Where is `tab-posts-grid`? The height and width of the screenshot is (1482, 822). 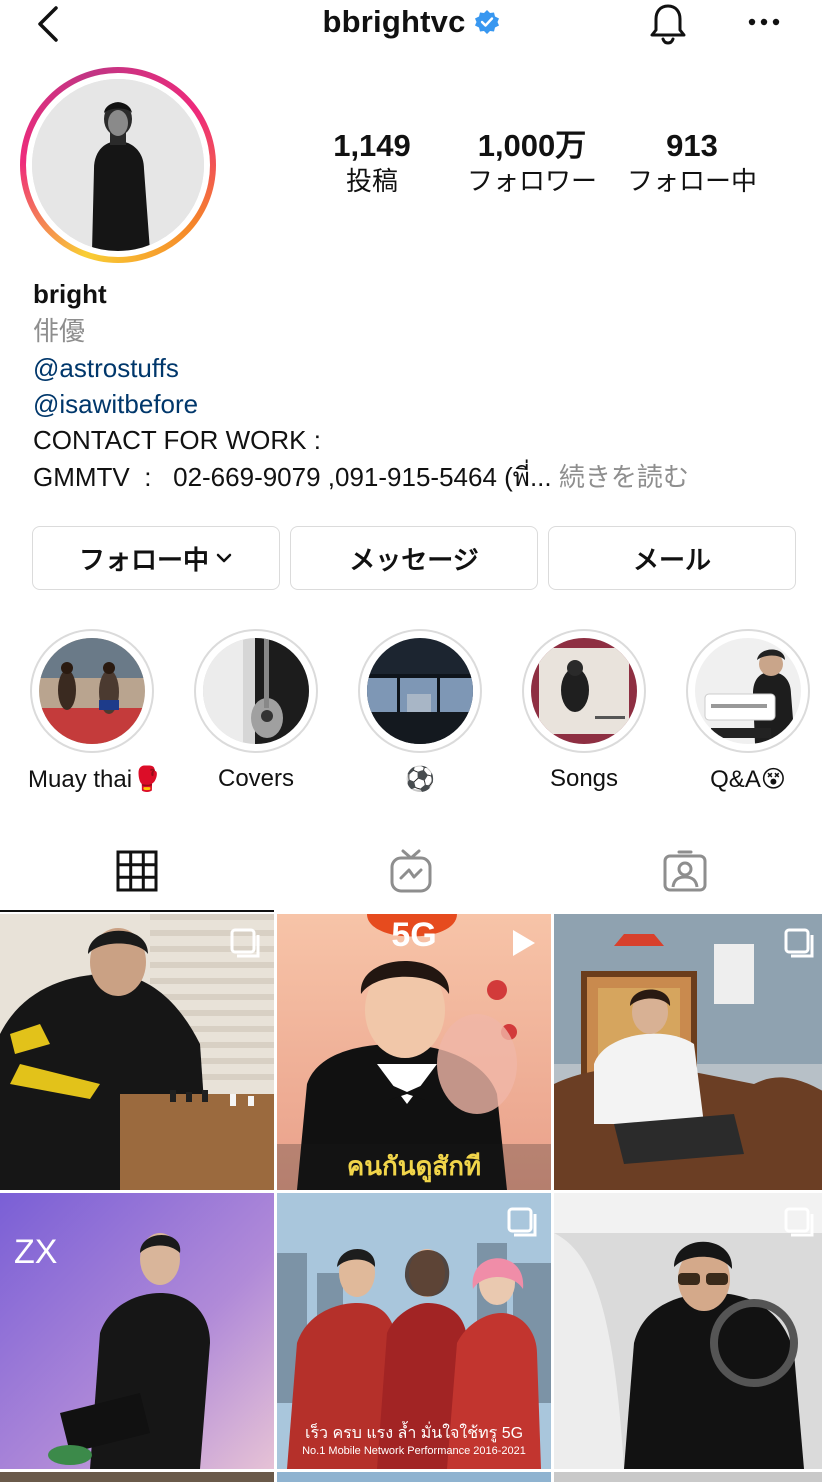
tab-posts-grid is located at coordinates (137, 871).